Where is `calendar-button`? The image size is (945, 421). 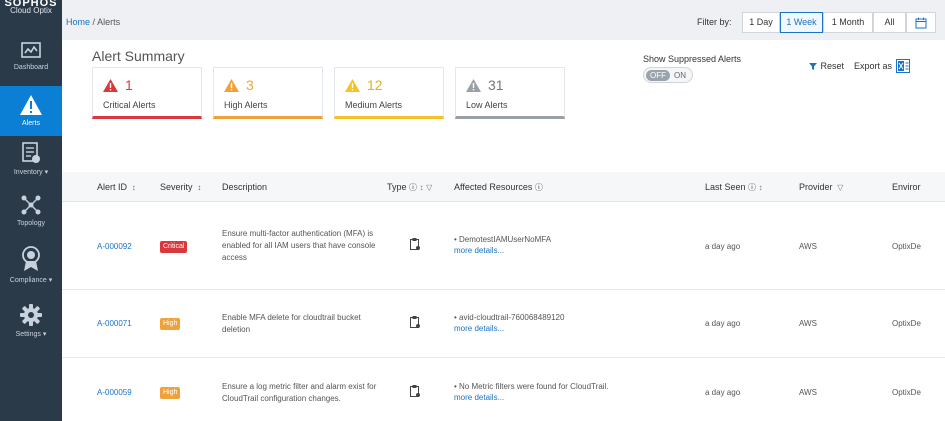 calendar-button is located at coordinates (921, 22).